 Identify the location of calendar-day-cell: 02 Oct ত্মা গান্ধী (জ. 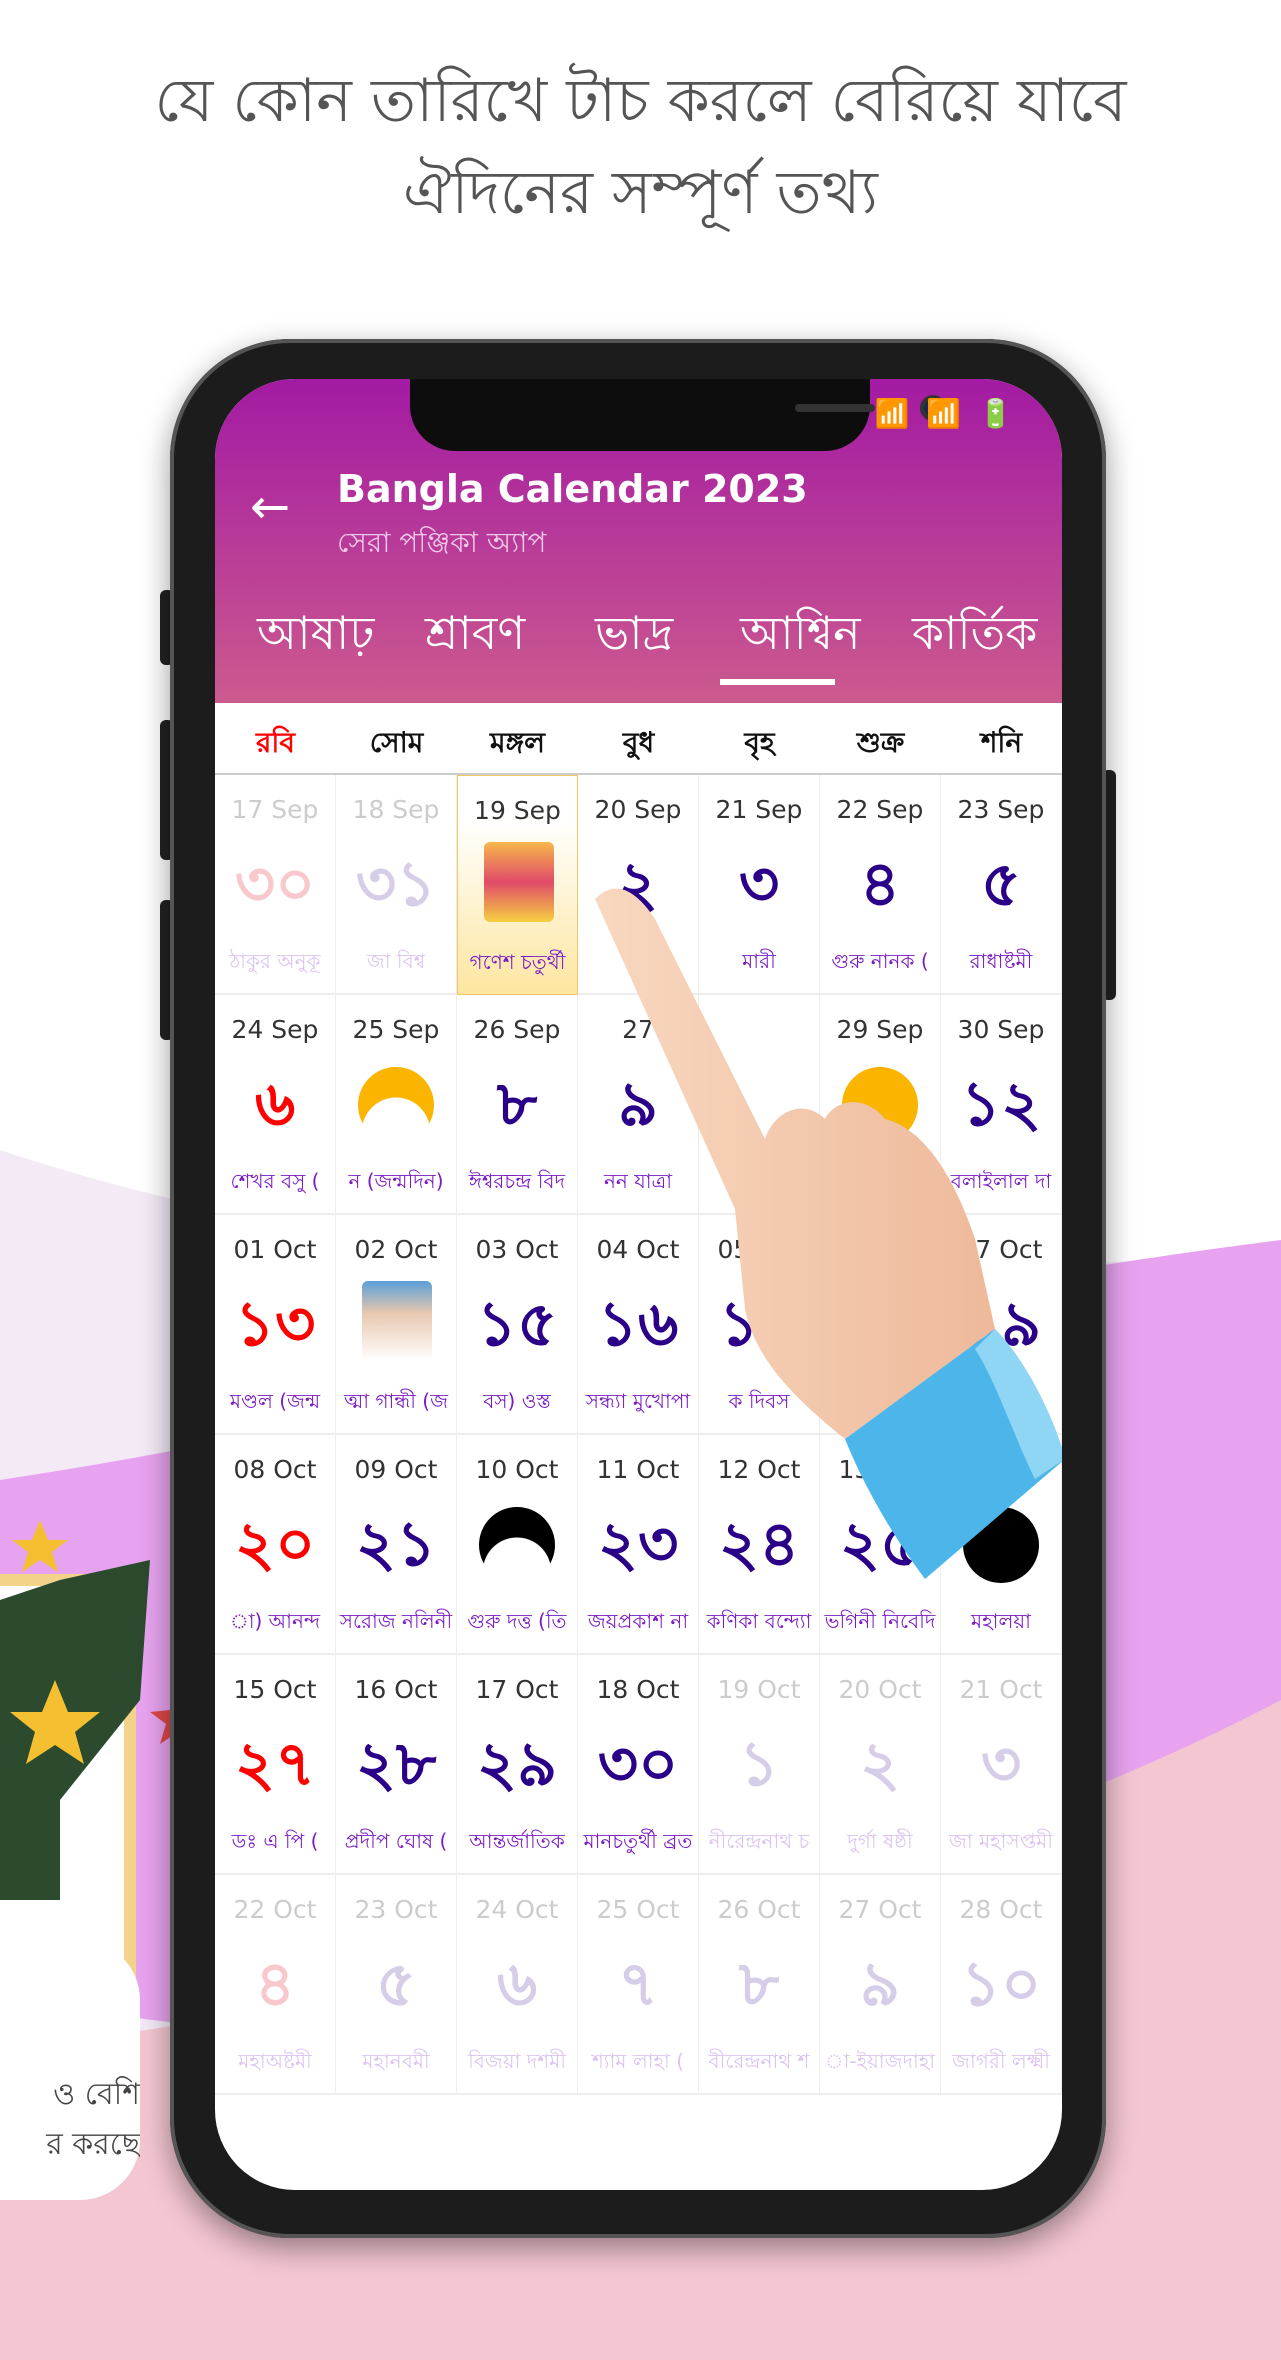
(396, 1325).